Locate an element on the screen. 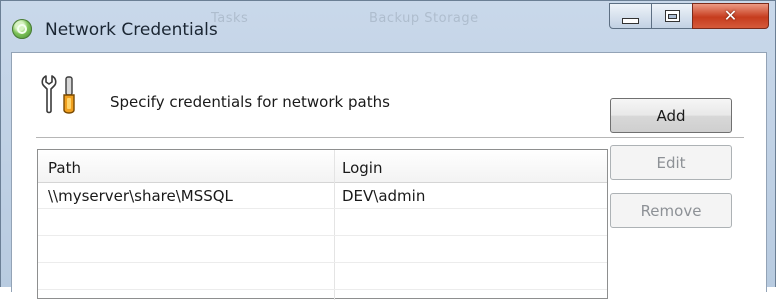 Image resolution: width=778 pixels, height=300 pixels. window-title: Network Credentials is located at coordinates (131, 30).